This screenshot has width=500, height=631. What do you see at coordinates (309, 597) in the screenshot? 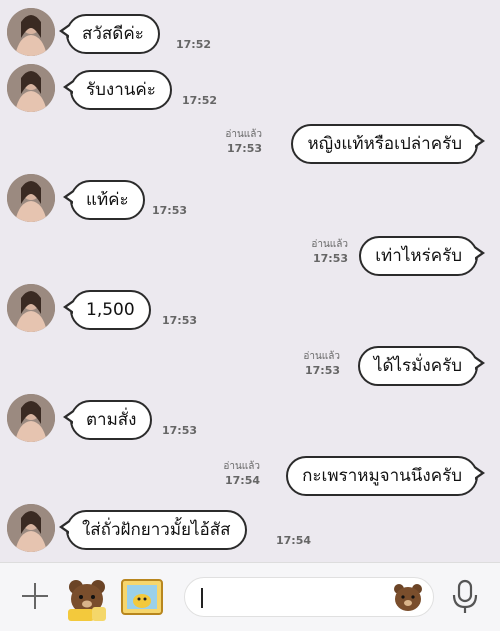
I see `message-input` at bounding box center [309, 597].